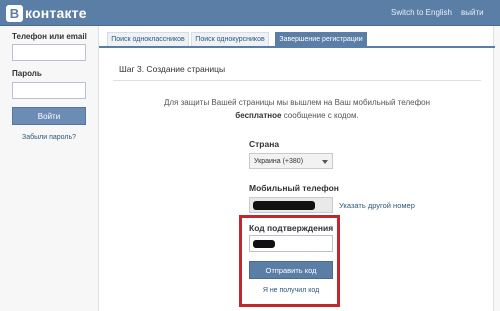 The image size is (500, 311). I want to click on switch-language-link: Switch to English, so click(421, 12).